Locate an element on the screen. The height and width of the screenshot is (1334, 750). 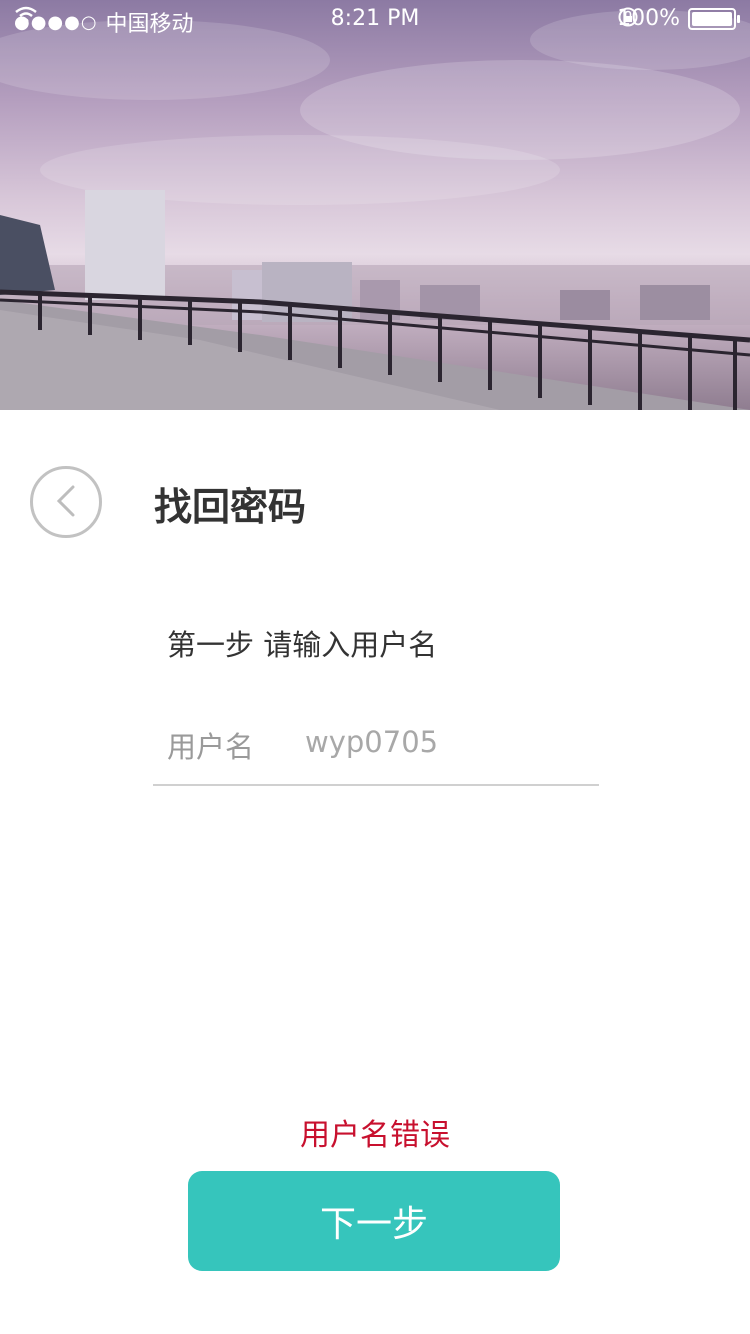
username-label: 用户名 is located at coordinates (211, 747).